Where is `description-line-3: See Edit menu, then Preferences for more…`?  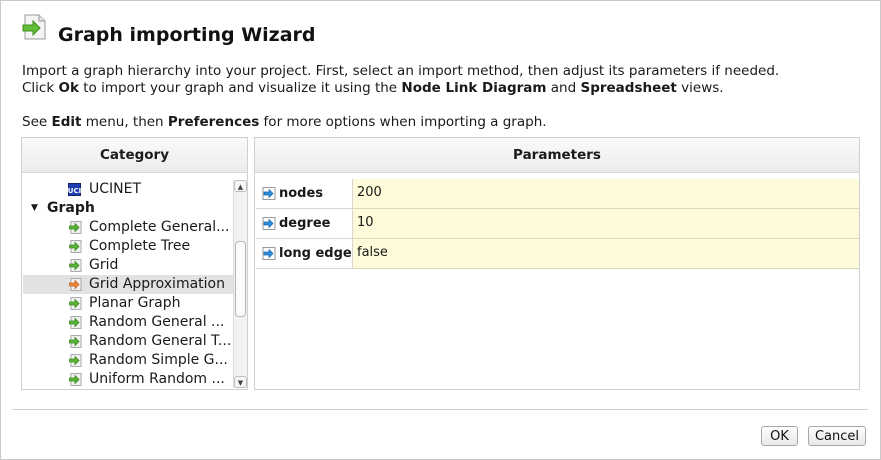
description-line-3: See Edit menu, then Preferences for more… is located at coordinates (284, 122).